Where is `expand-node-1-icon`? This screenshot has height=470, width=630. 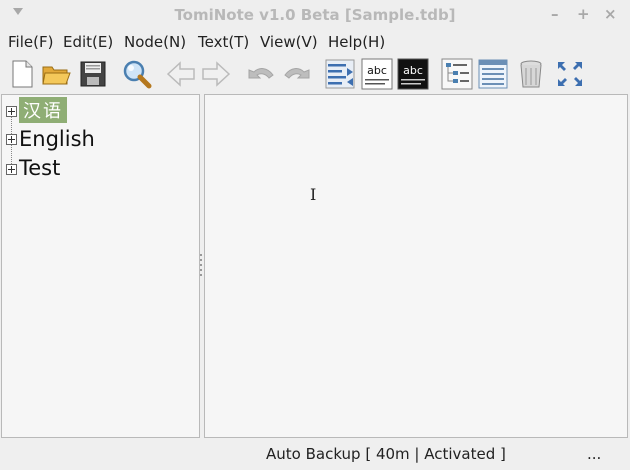 expand-node-1-icon is located at coordinates (11, 139).